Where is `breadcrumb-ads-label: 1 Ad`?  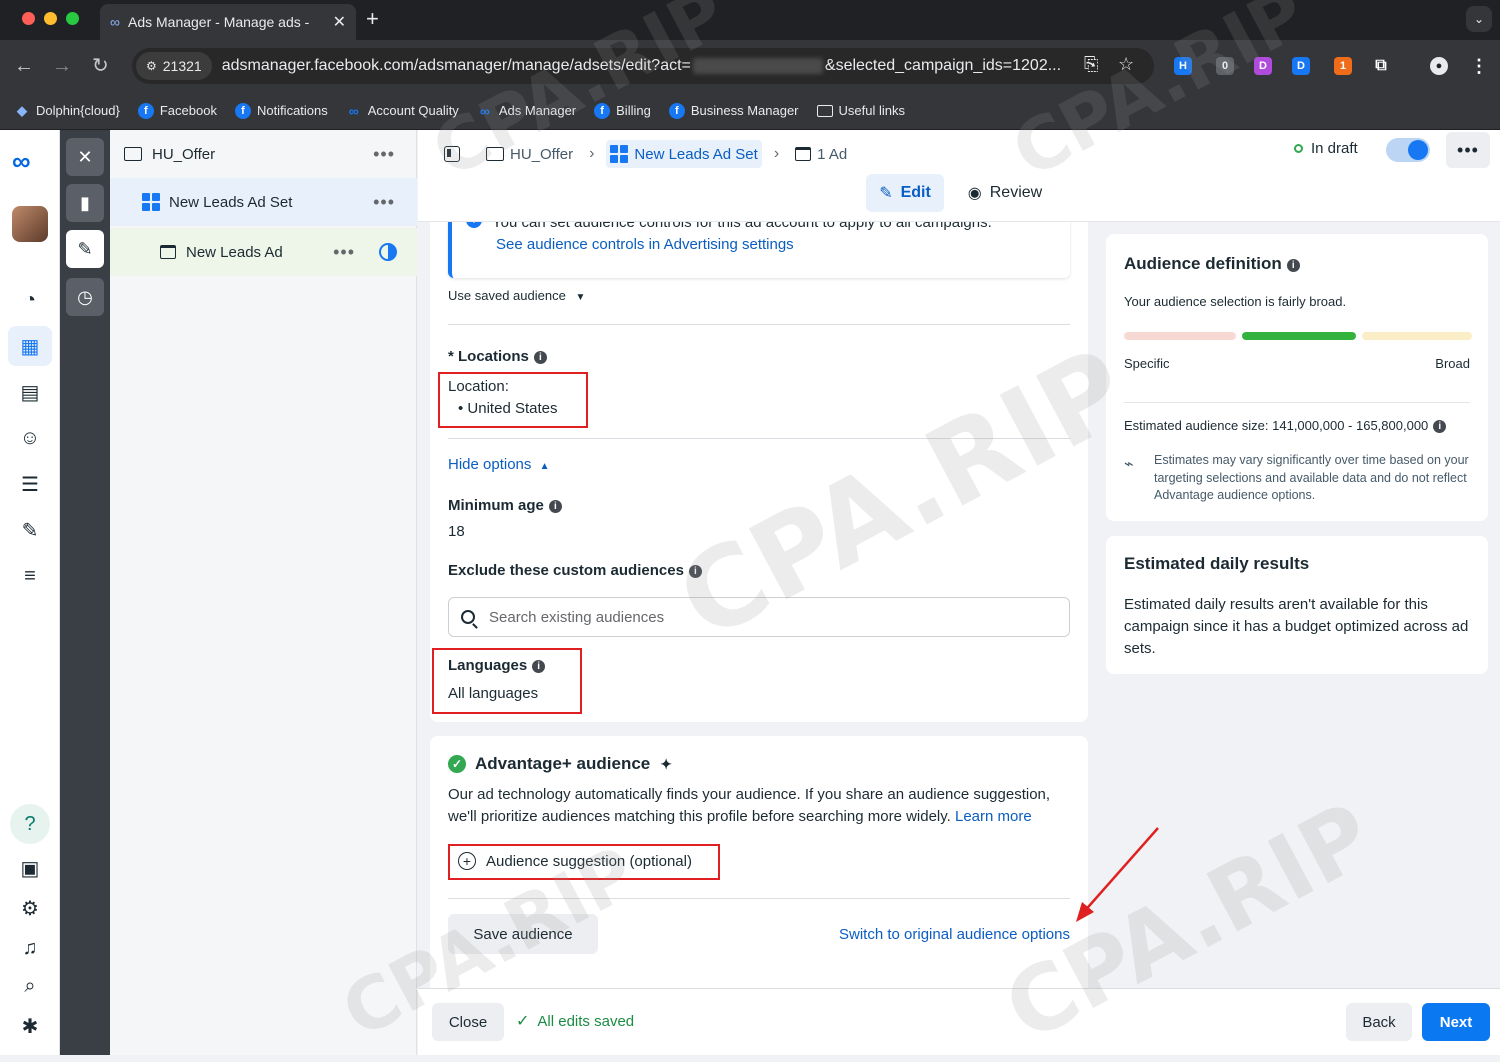 breadcrumb-ads-label: 1 Ad is located at coordinates (832, 154).